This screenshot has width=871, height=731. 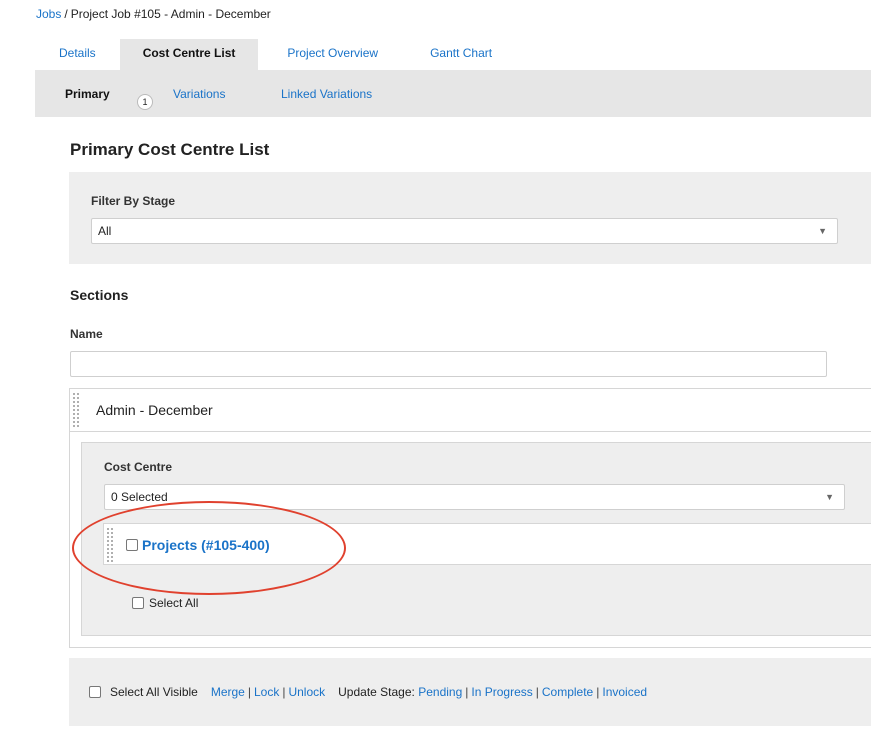 I want to click on select-all: Select All, so click(x=165, y=603).